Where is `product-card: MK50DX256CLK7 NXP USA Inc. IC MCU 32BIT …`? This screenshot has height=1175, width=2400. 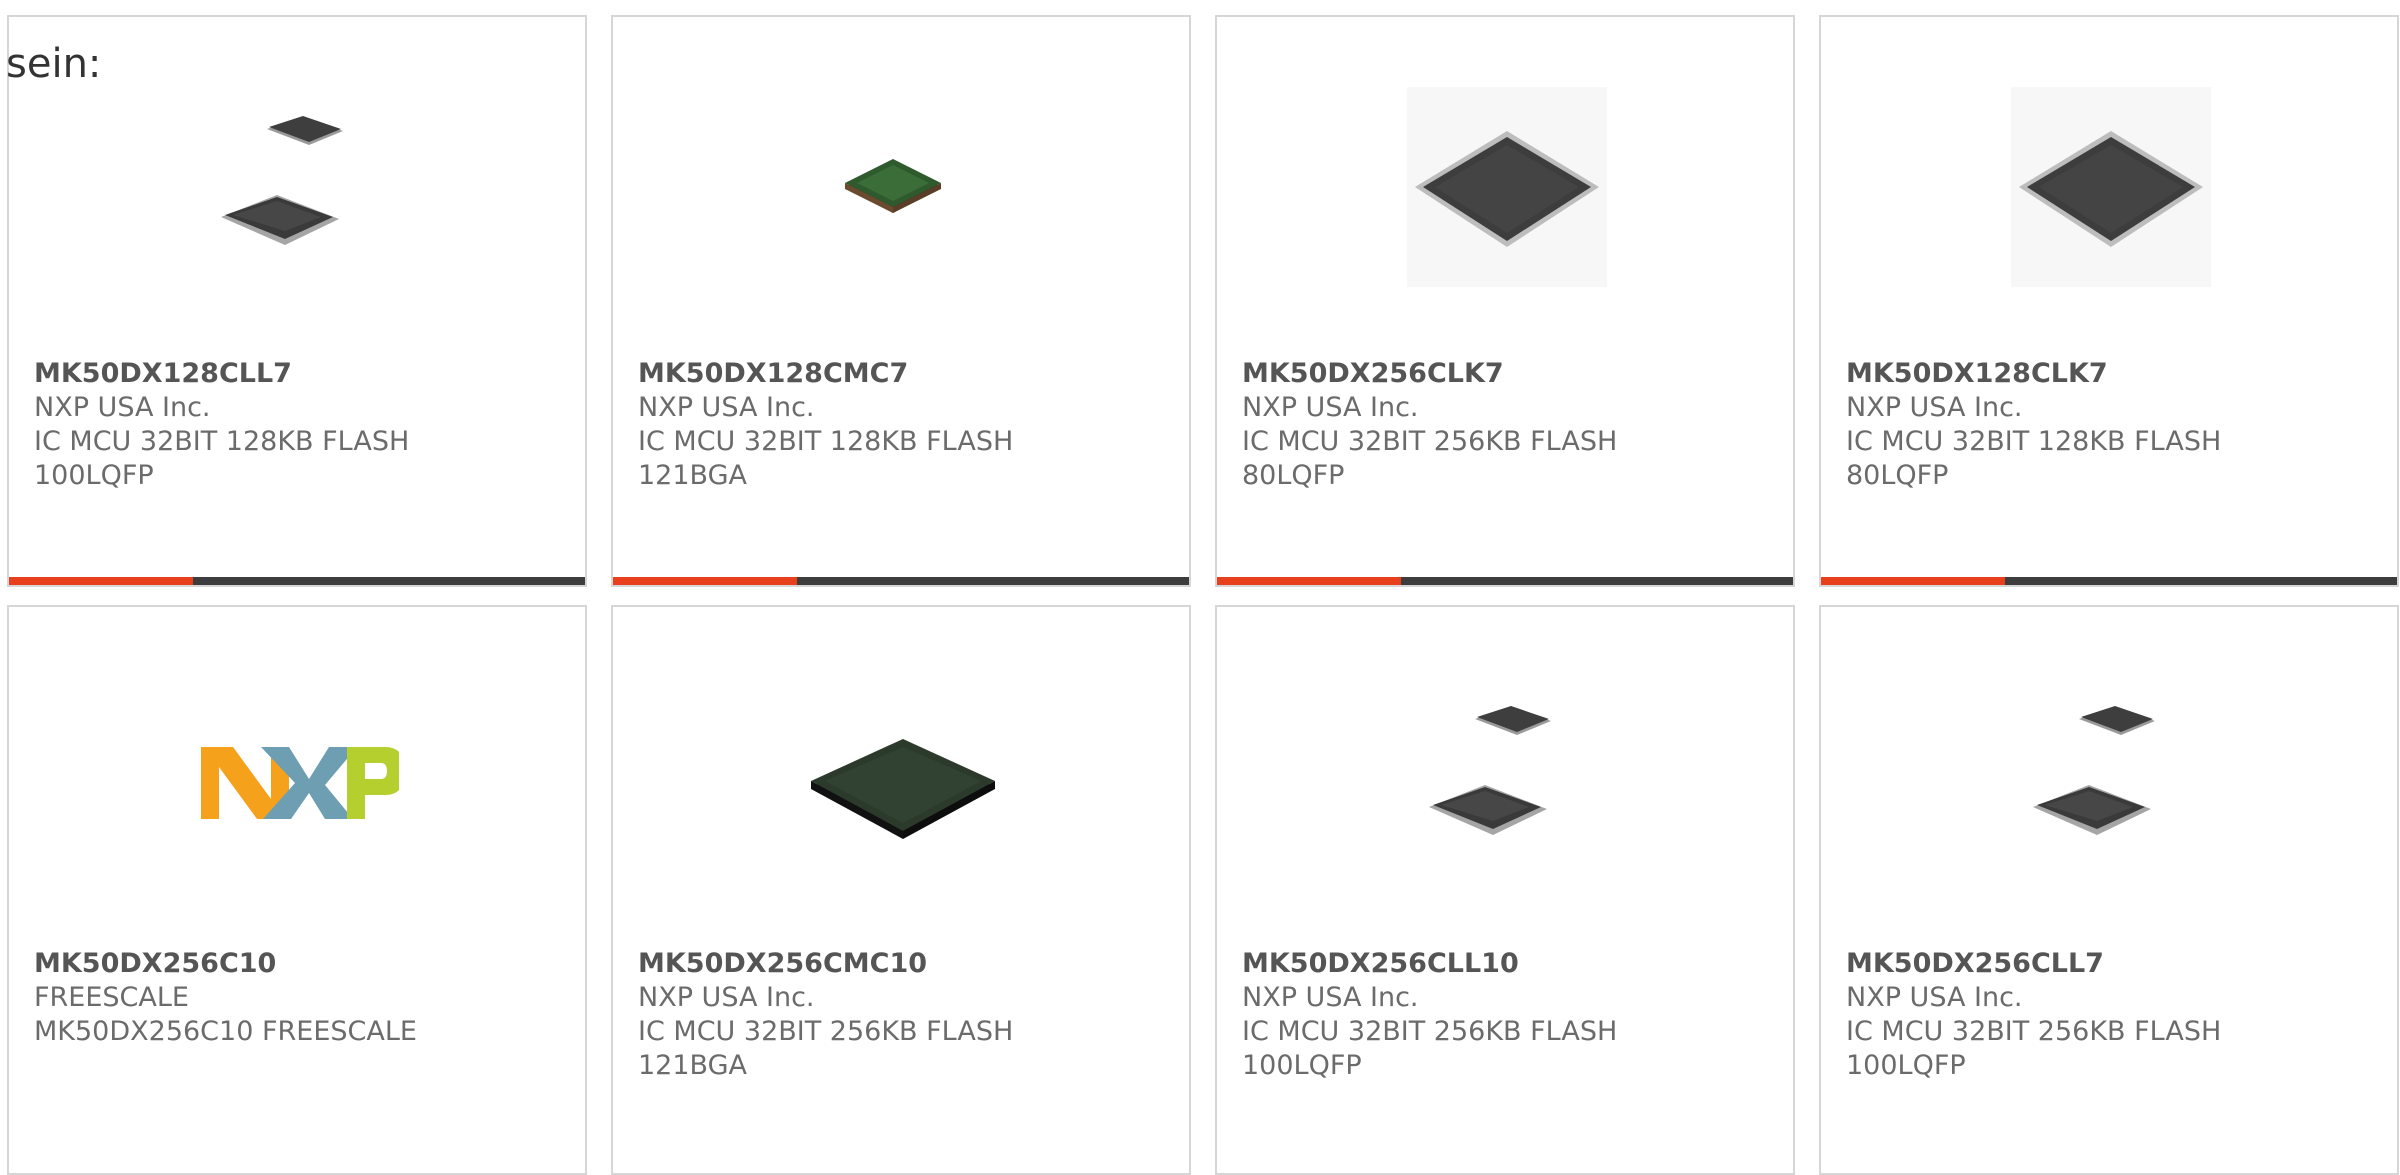
product-card: MK50DX256CLK7 NXP USA Inc. IC MCU 32BIT … is located at coordinates (1505, 301).